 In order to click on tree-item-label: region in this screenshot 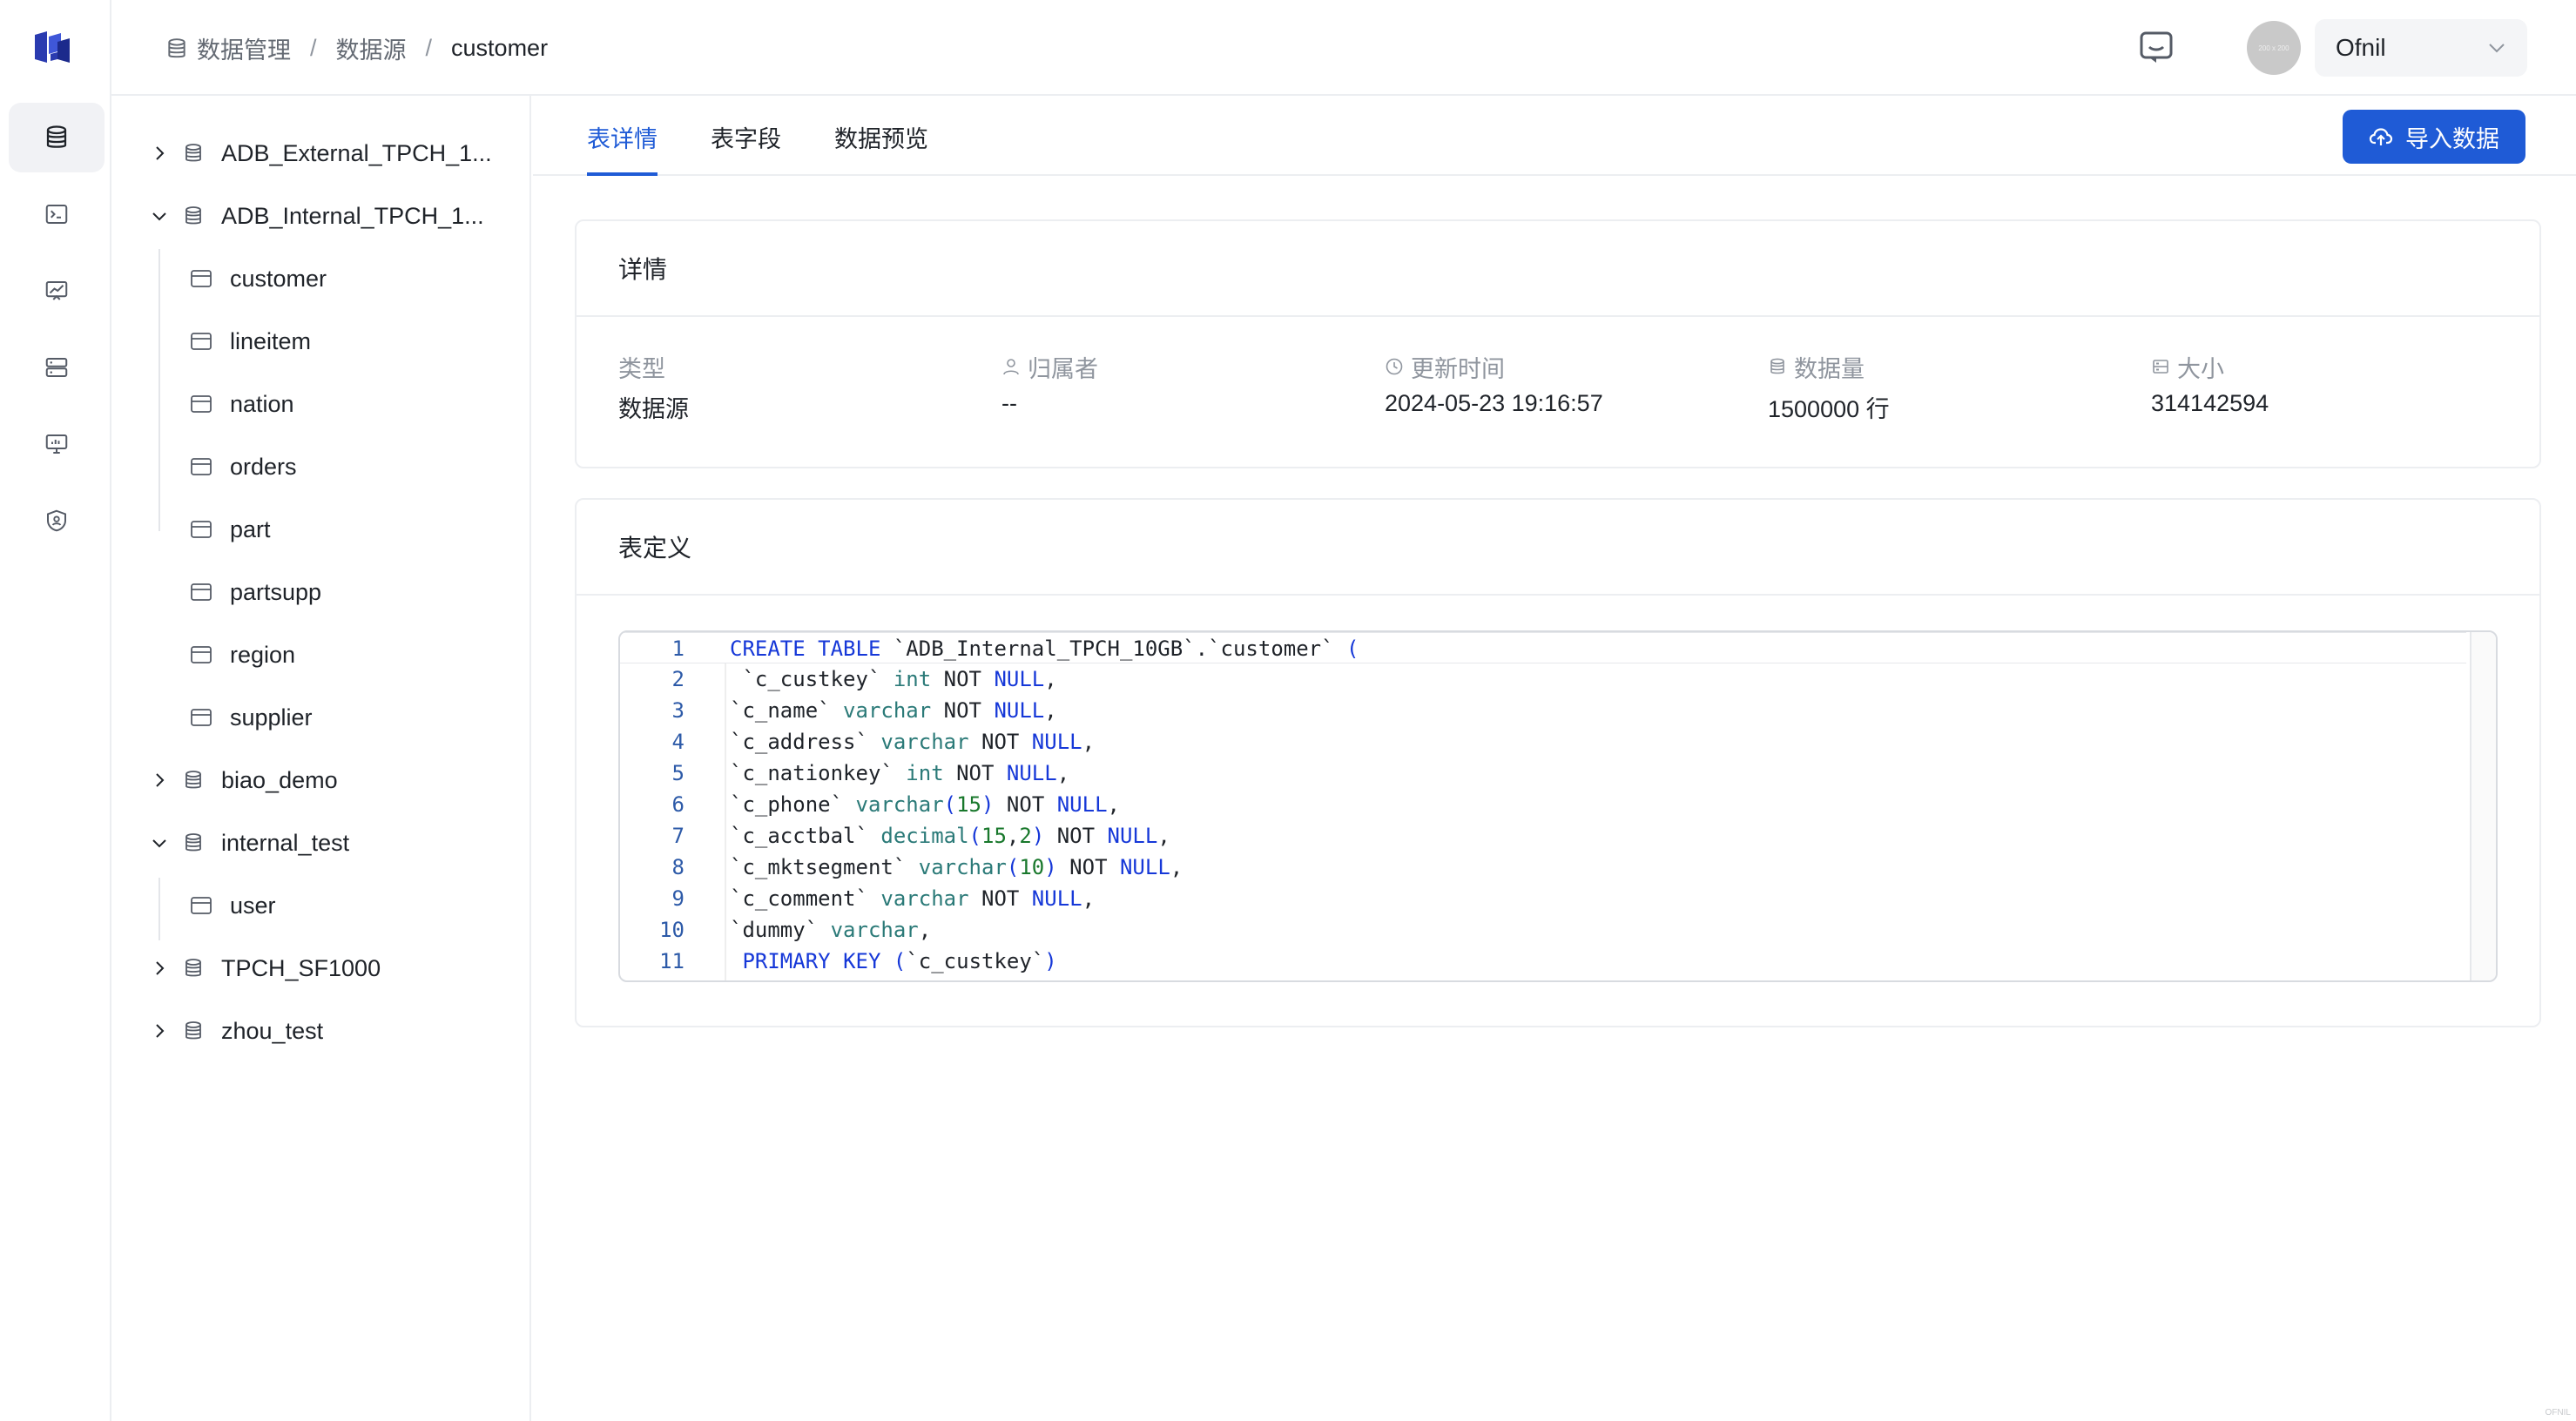, I will do `click(263, 655)`.